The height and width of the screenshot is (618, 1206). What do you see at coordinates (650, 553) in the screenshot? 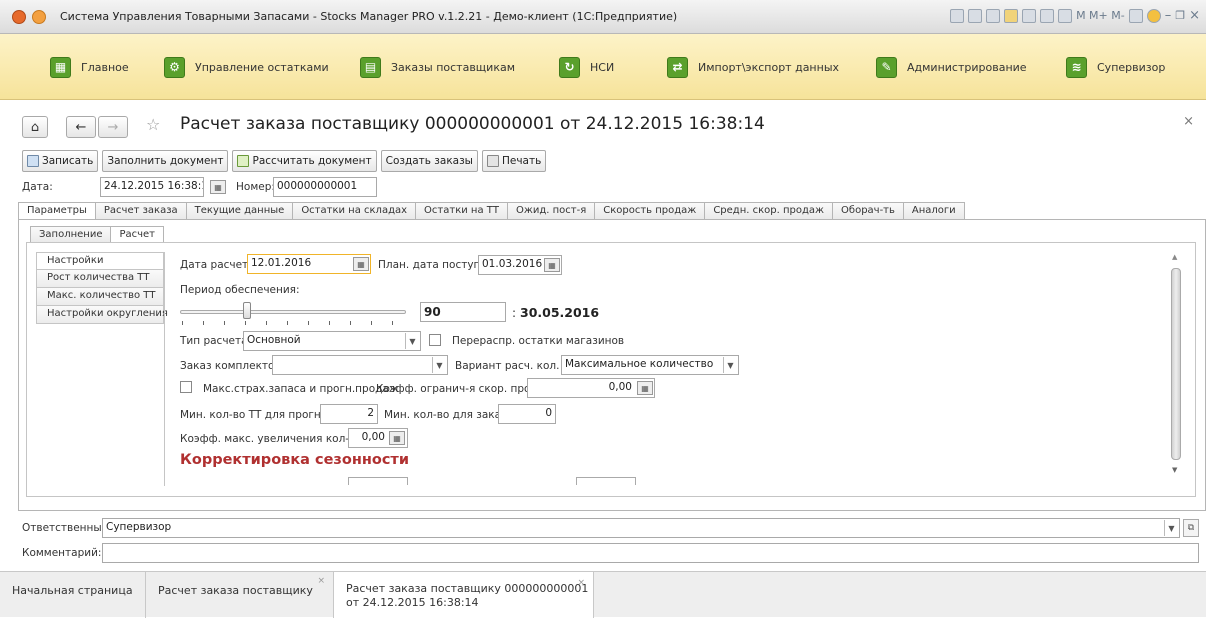
I see `comment-field` at bounding box center [650, 553].